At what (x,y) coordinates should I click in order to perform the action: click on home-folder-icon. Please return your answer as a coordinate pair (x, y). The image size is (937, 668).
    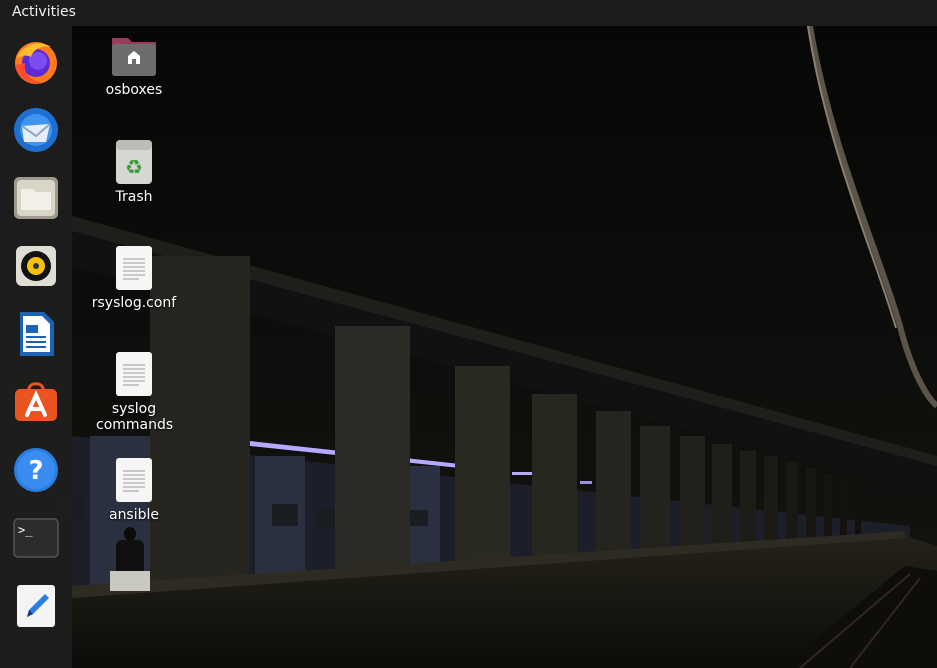
    Looking at the image, I should click on (134, 57).